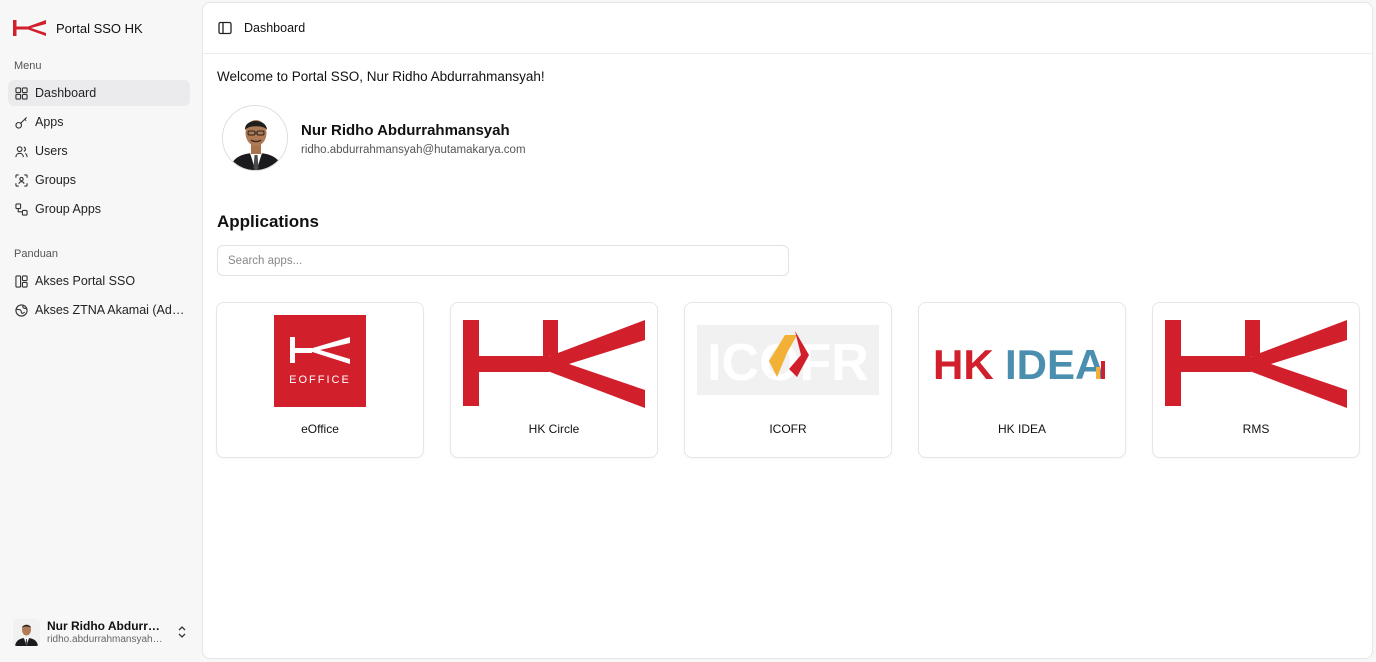  Describe the element at coordinates (182, 632) in the screenshot. I see `chevron-up-down-icon` at that location.